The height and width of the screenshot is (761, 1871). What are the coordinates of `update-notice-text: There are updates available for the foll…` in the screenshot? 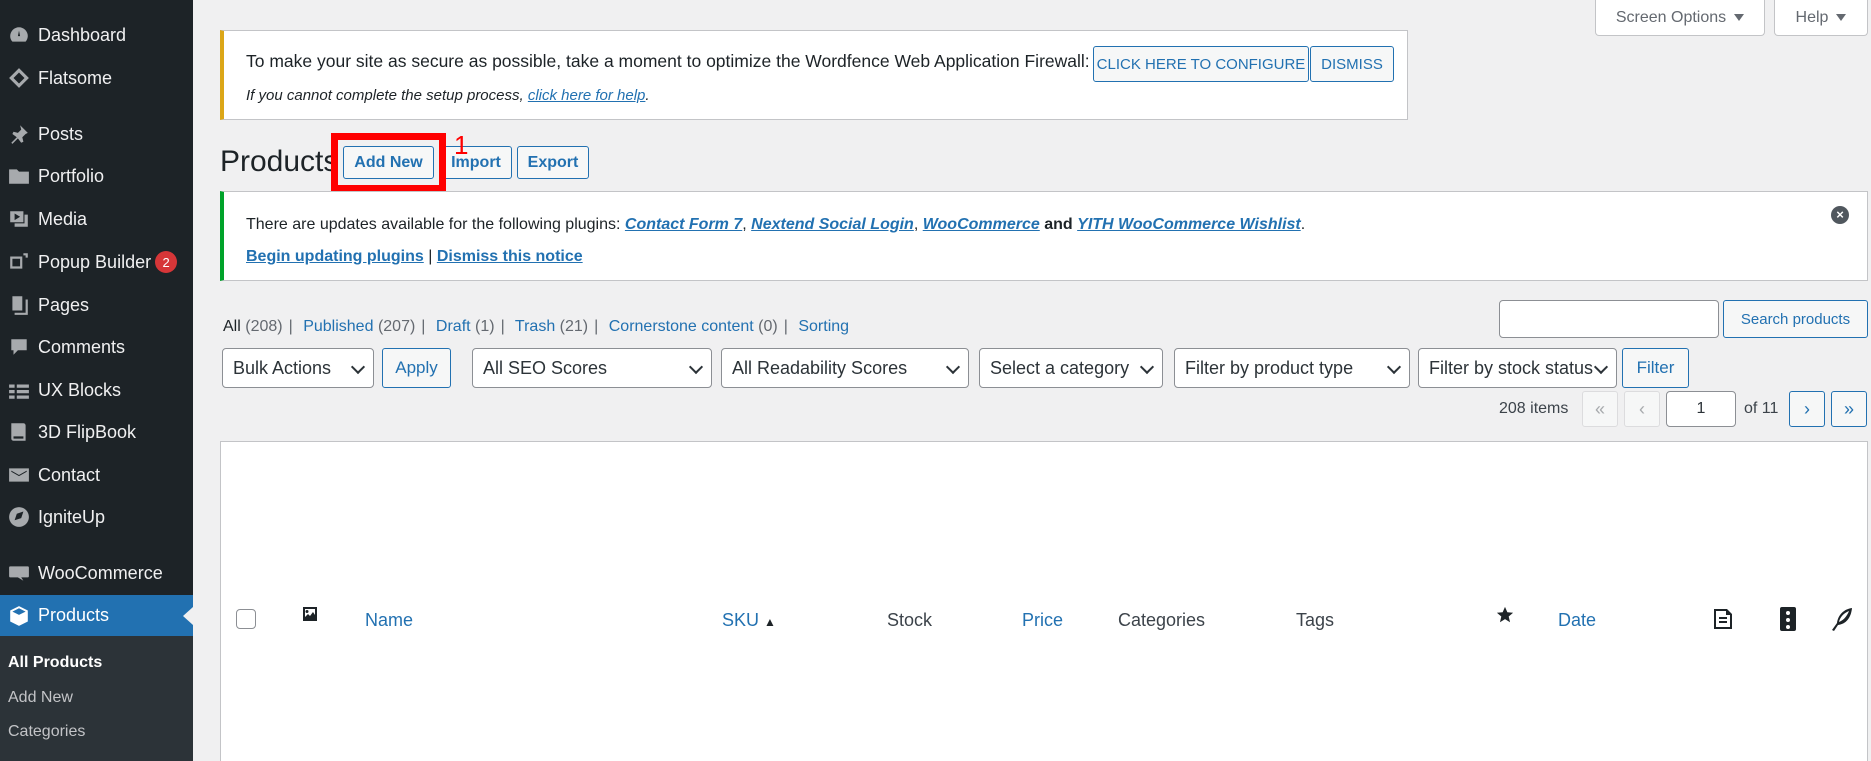 It's located at (776, 224).